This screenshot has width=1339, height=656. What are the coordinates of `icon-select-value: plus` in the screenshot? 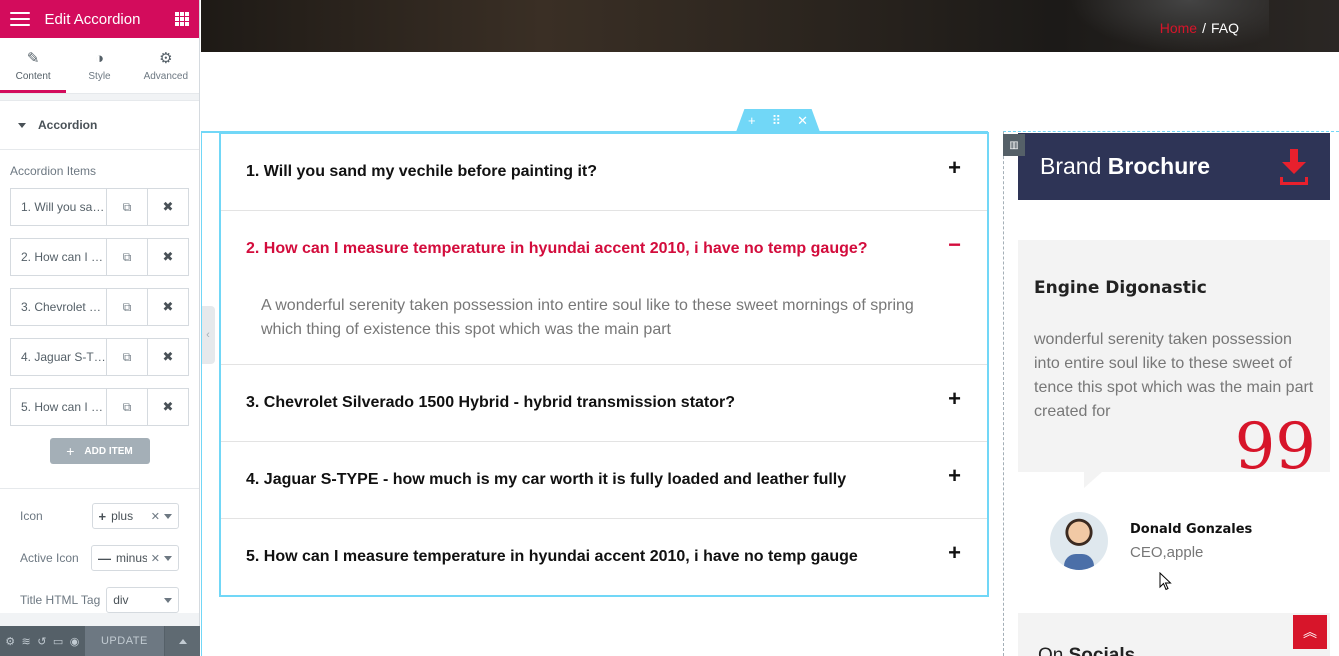 It's located at (122, 516).